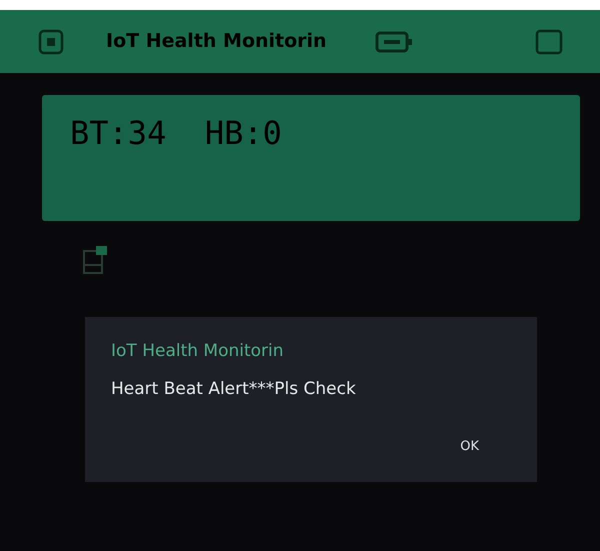  I want to click on clipboard-icon, so click(95, 260).